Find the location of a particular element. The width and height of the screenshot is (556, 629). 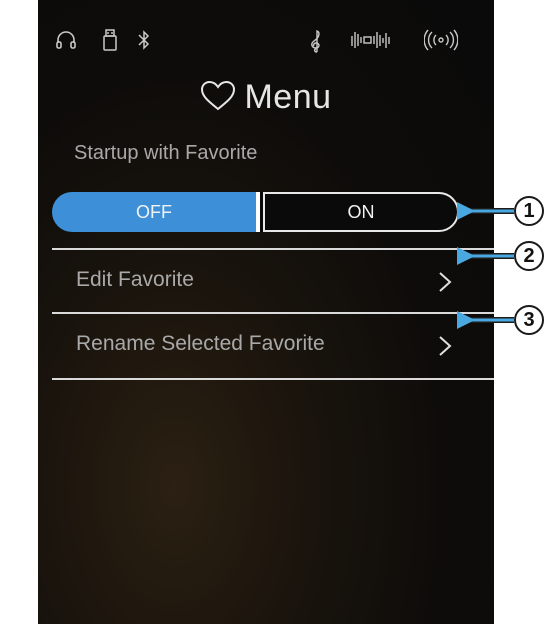

callout-number: 2 is located at coordinates (529, 256).